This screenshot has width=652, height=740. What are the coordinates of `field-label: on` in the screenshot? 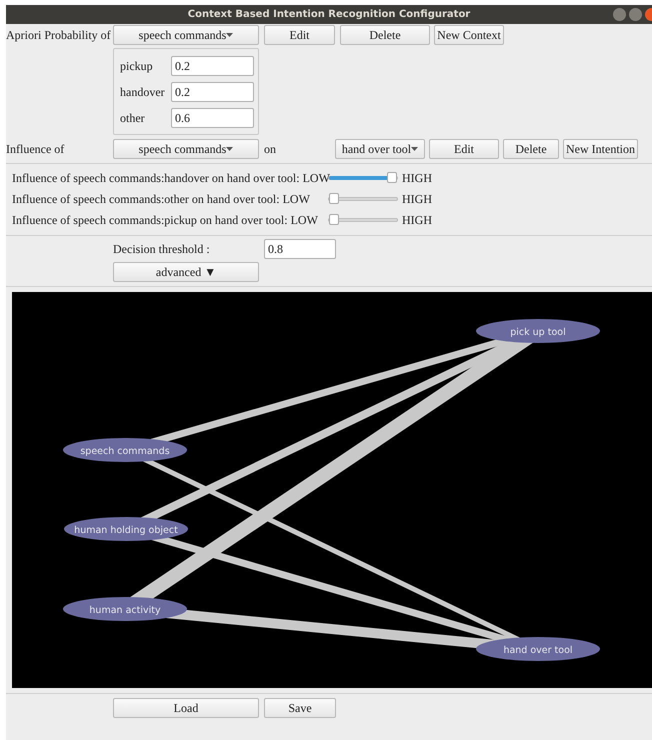 It's located at (270, 149).